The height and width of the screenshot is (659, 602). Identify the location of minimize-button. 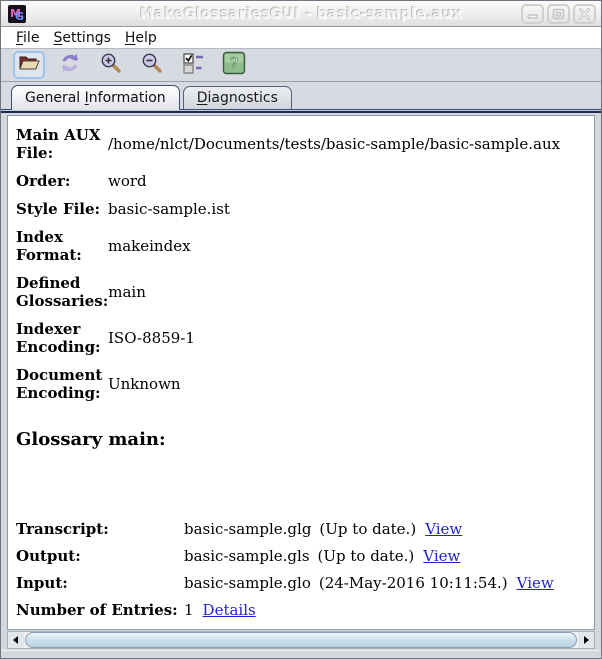
(532, 14).